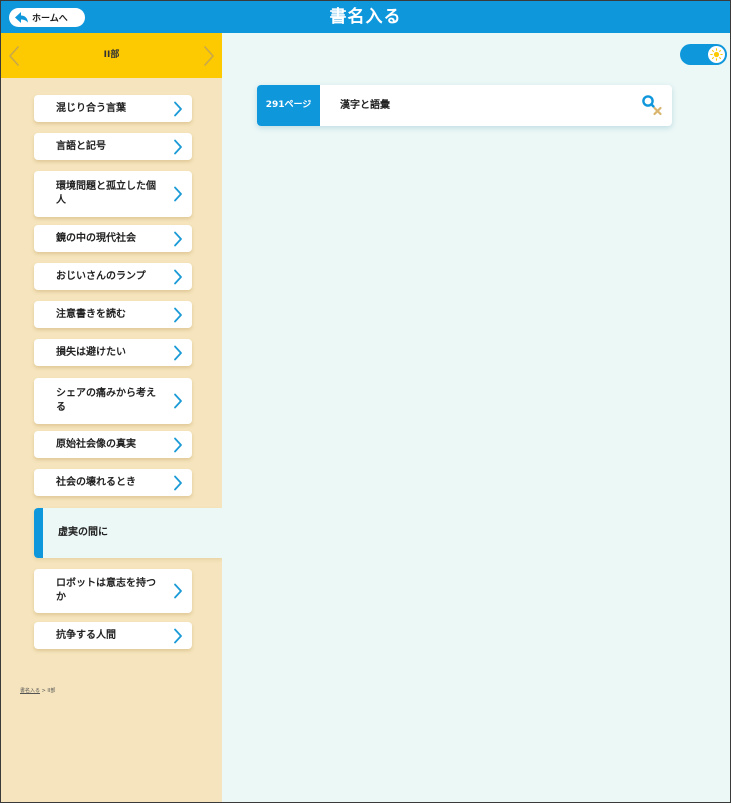  I want to click on header-bar: 書名入る ホームへ, so click(365, 17).